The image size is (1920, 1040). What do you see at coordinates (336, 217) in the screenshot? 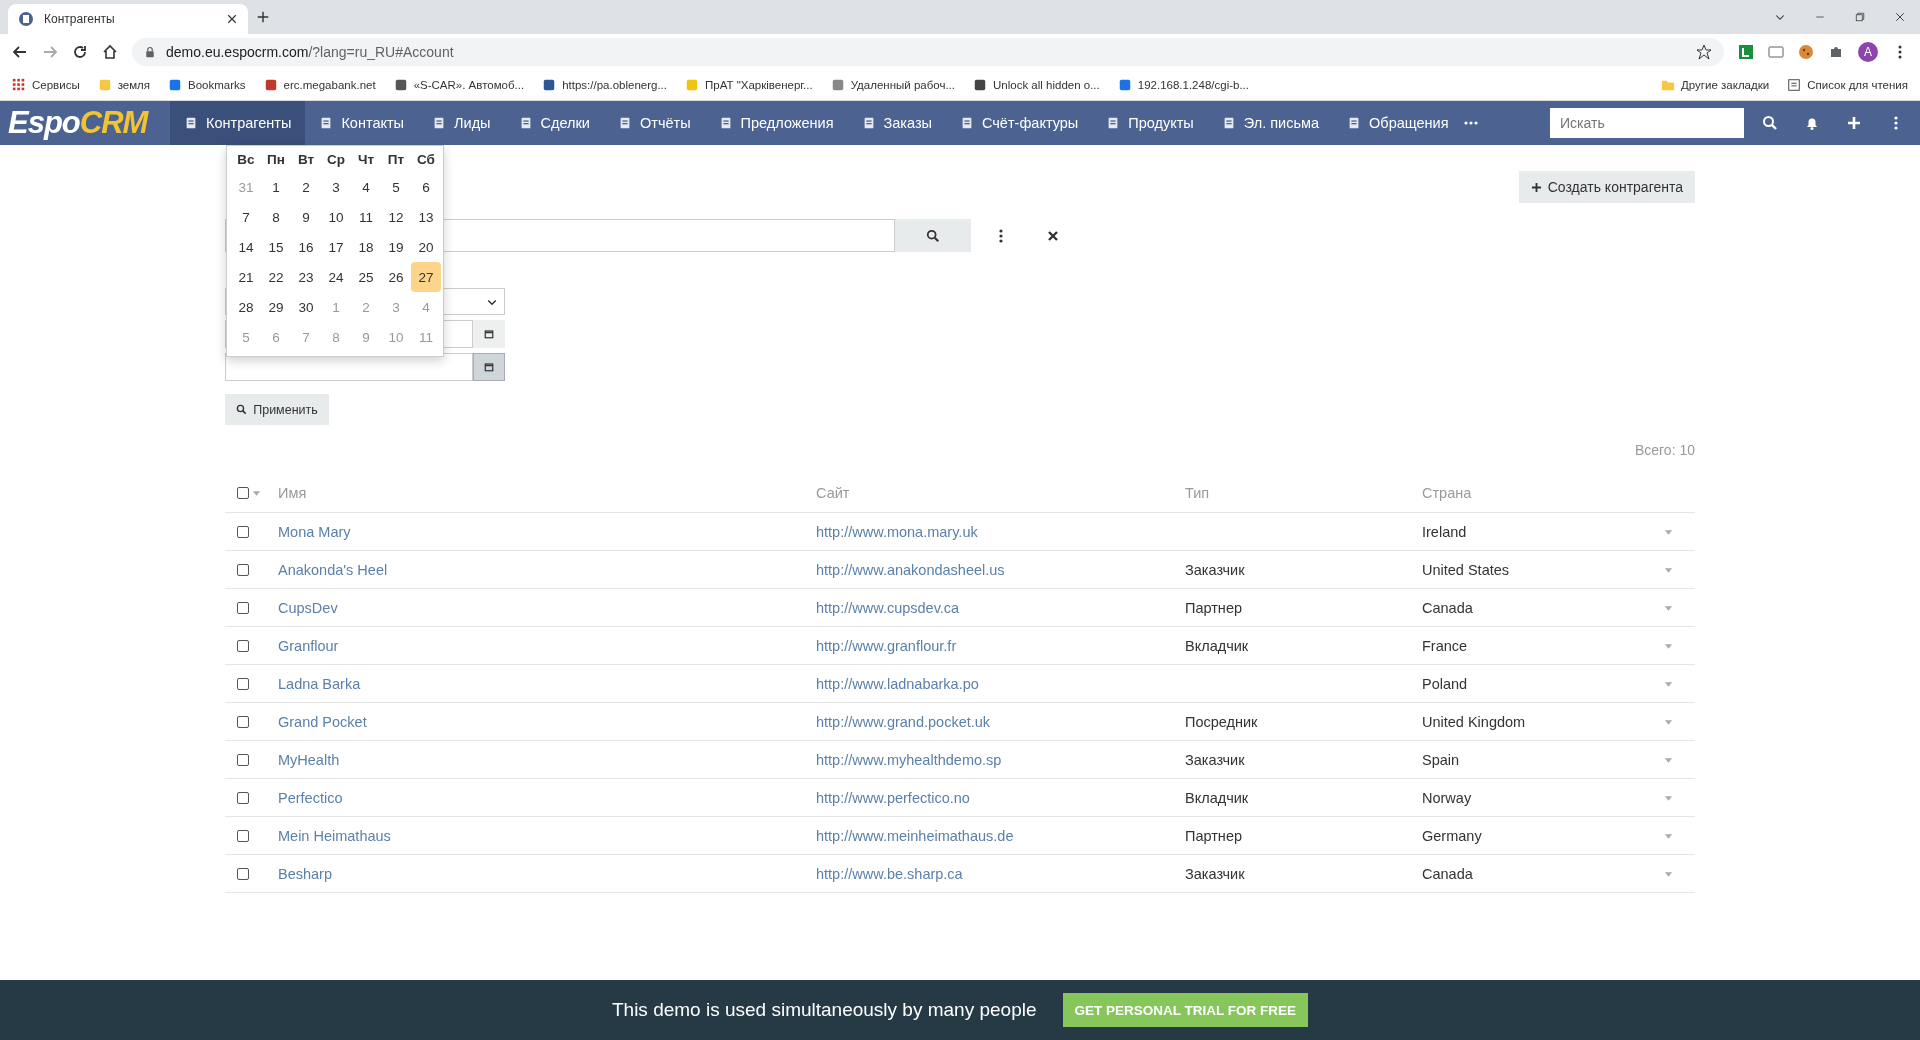
I see `calendar-day: 10` at bounding box center [336, 217].